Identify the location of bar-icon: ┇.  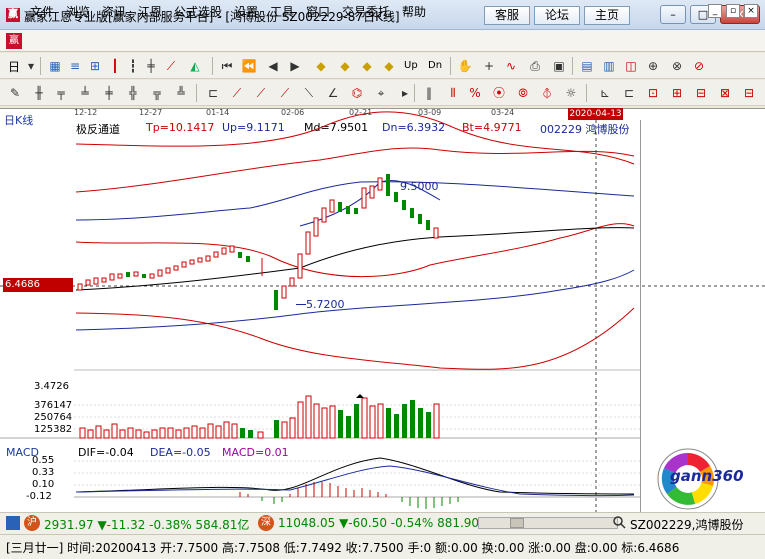
(133, 66).